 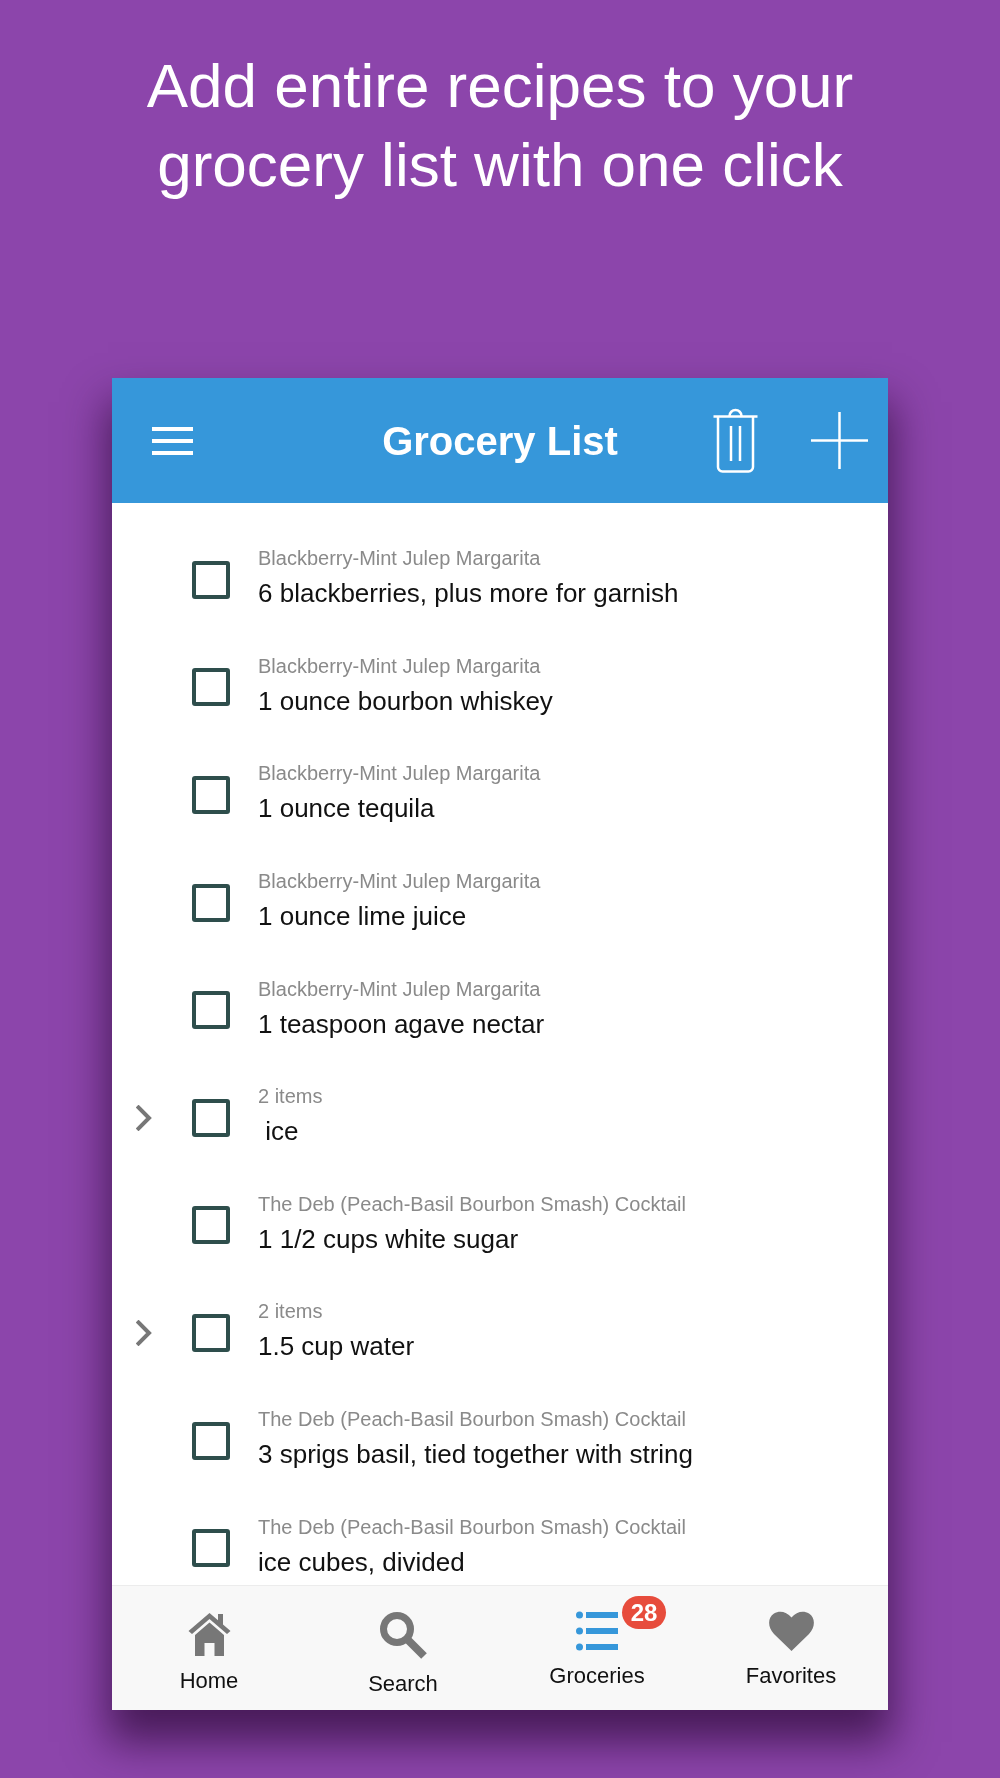 I want to click on ingredient-name: ice, so click(x=282, y=1132).